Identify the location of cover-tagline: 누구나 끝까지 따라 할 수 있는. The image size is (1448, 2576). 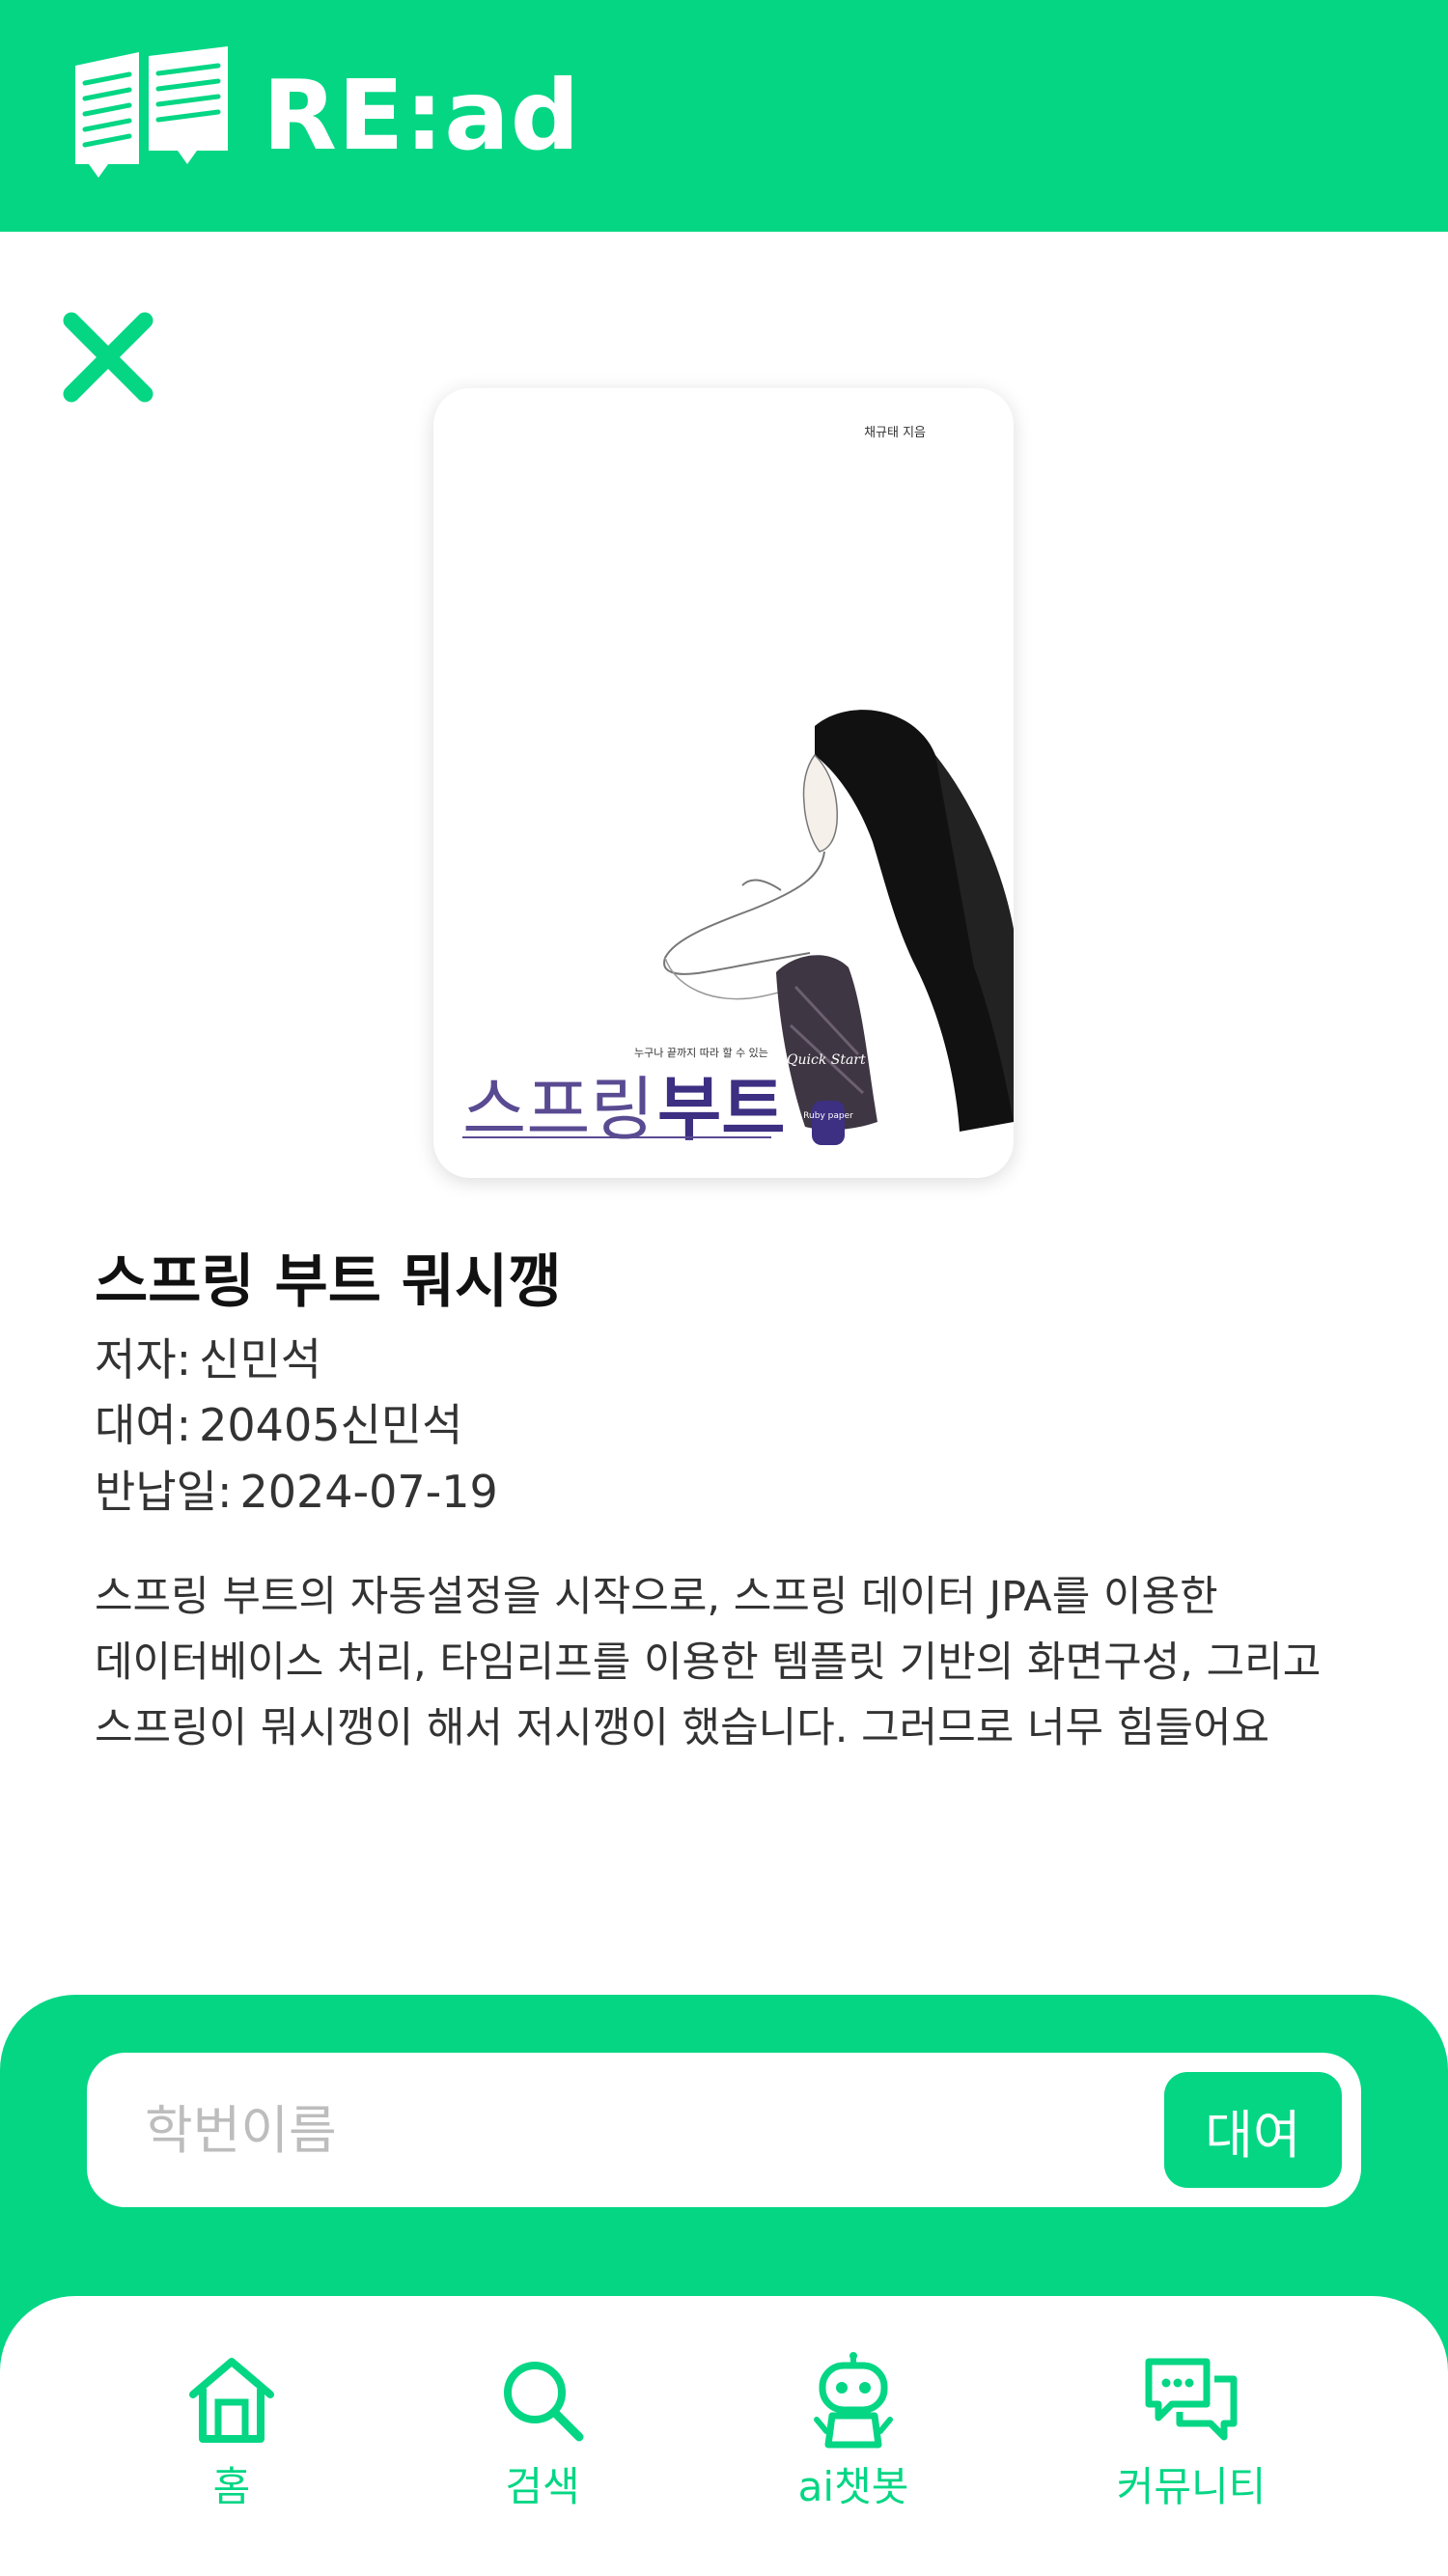
(701, 1053).